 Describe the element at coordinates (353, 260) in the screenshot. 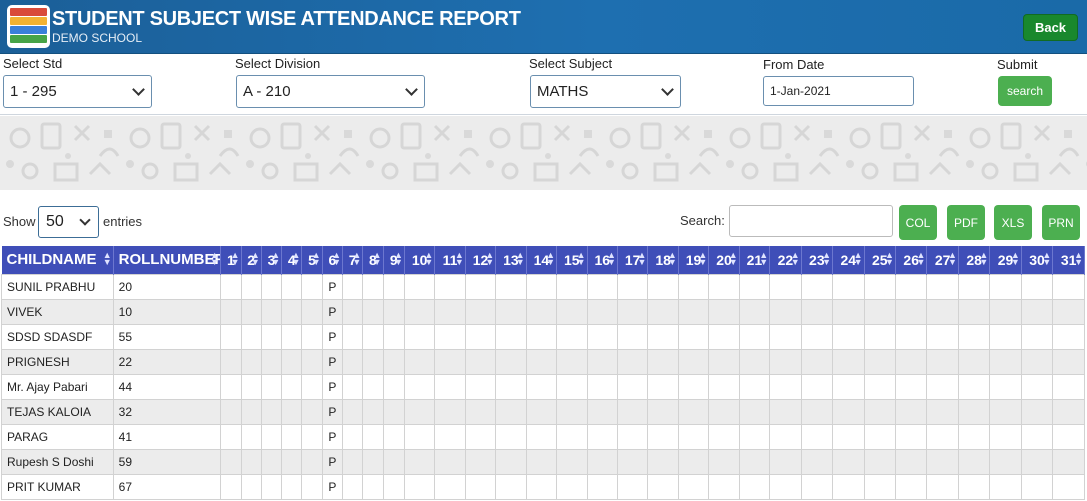

I see `column-header-day-7: 7 ▲ ▼` at that location.